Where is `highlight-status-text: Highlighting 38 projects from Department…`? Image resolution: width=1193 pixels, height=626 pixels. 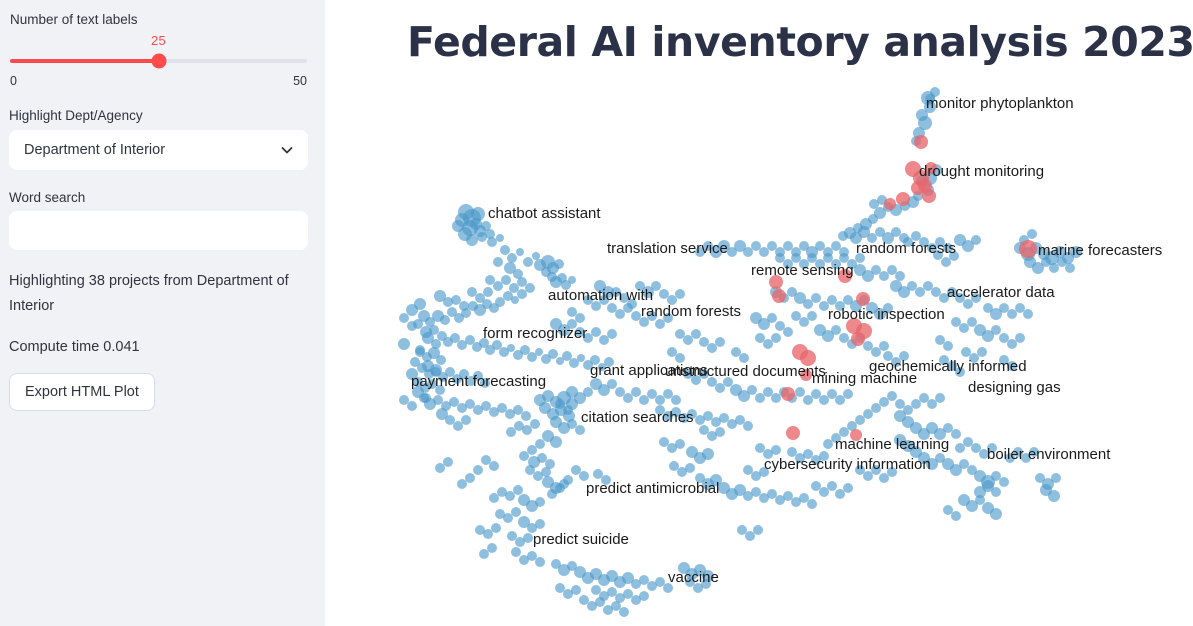
highlight-status-text: Highlighting 38 projects from Department… is located at coordinates (149, 293).